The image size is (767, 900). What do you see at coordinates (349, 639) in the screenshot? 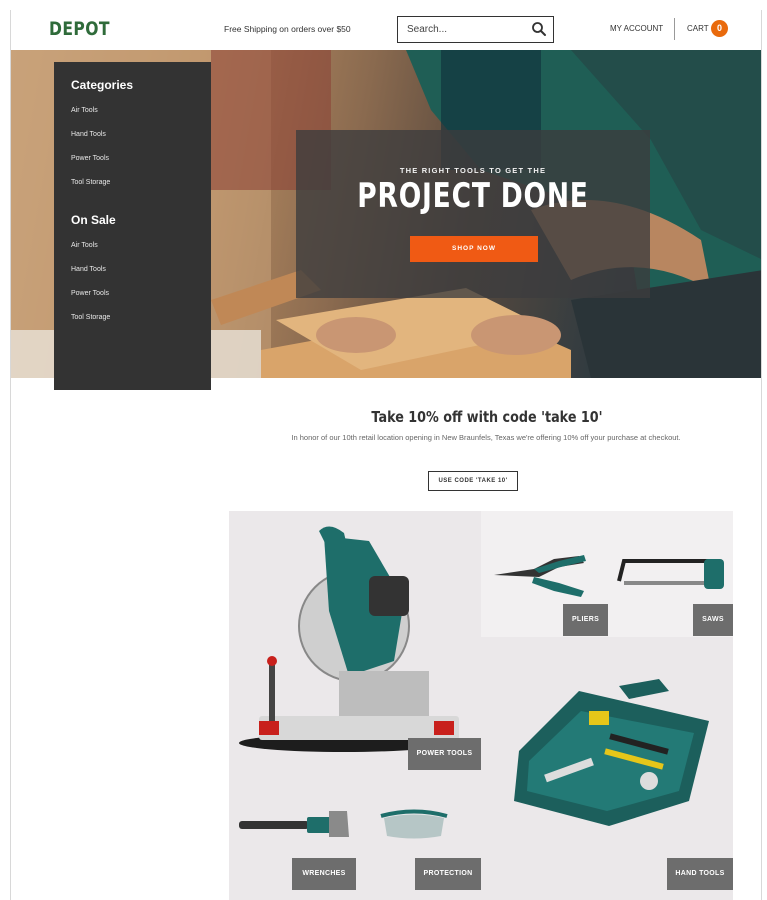
I see `miter-saw-image` at bounding box center [349, 639].